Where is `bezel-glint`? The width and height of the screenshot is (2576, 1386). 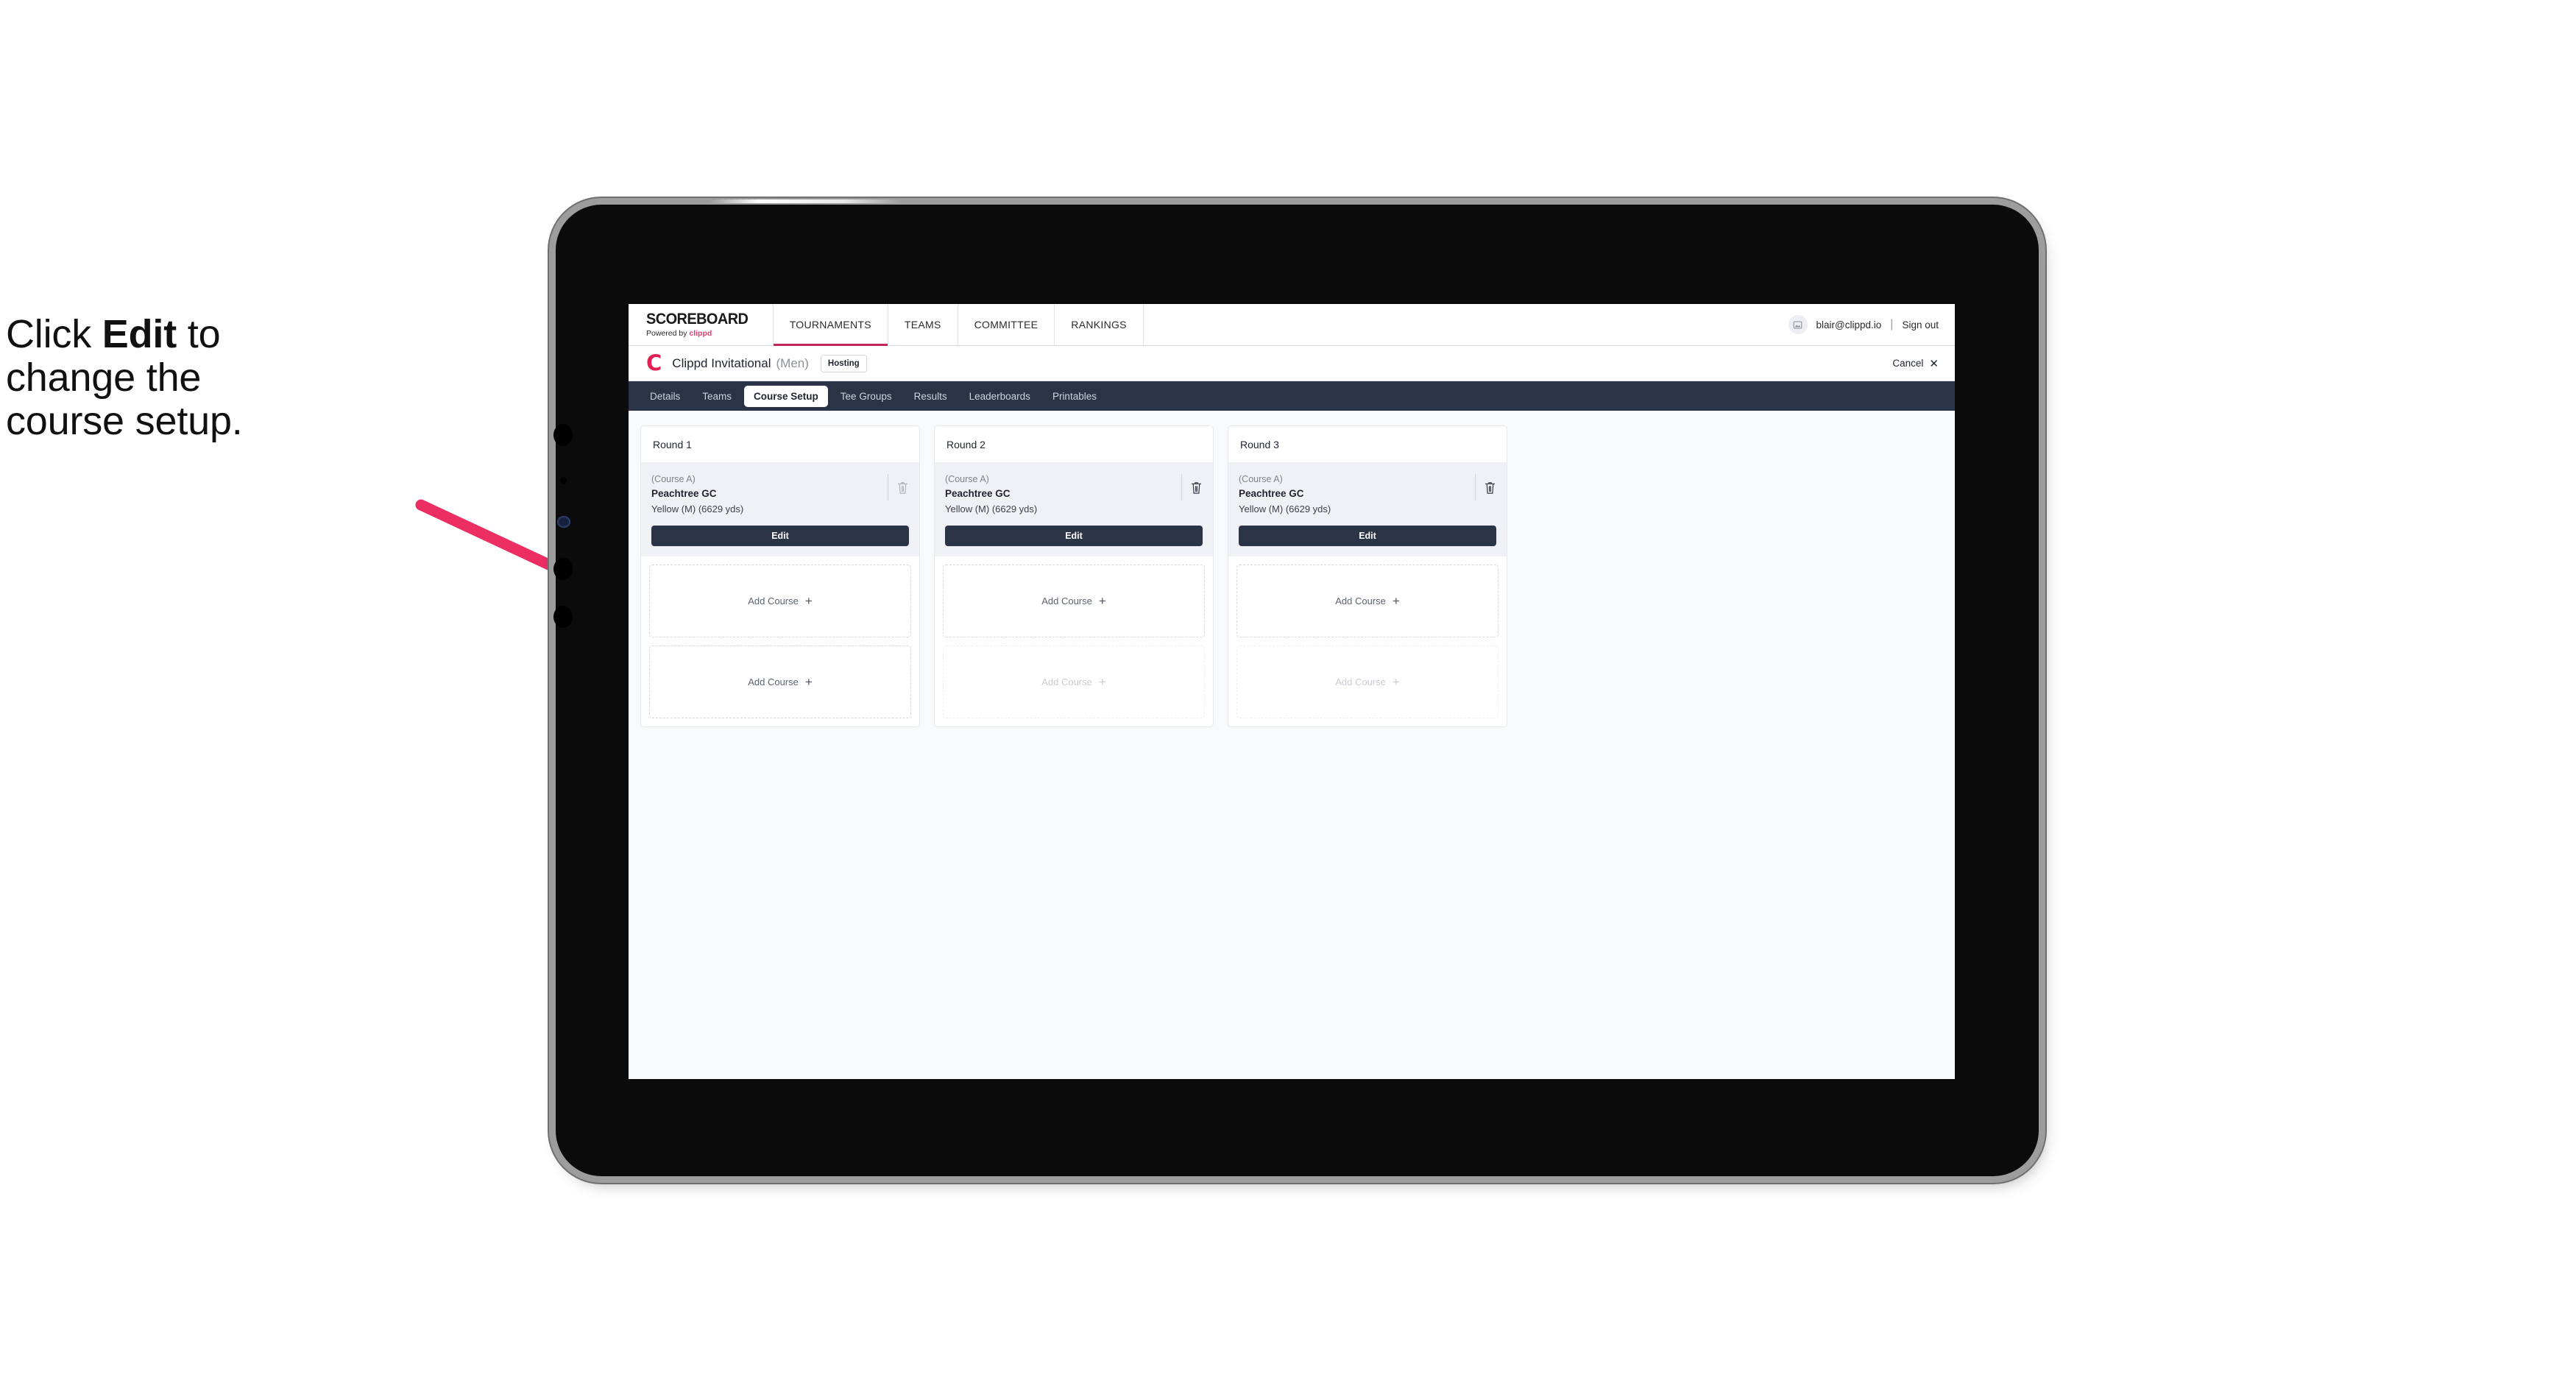
bezel-glint is located at coordinates (806, 201).